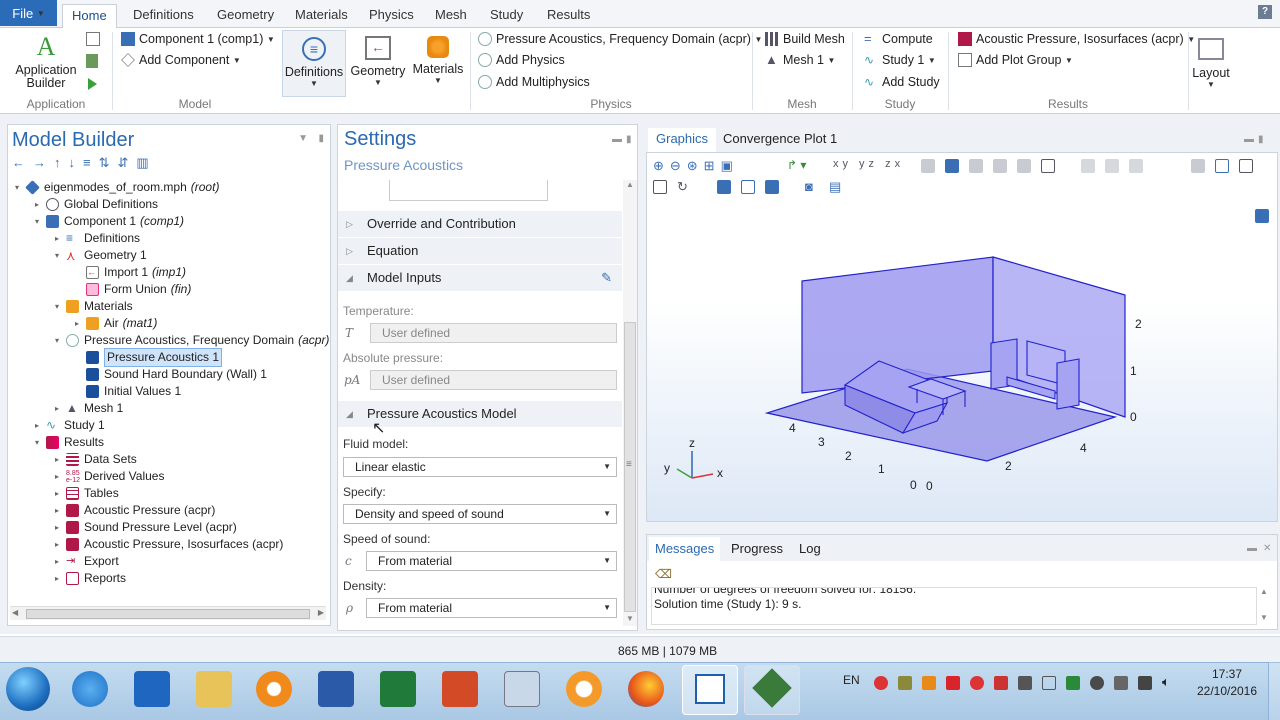 The height and width of the screenshot is (720, 1280). I want to click on specify-select: Density and speed of sound ▼, so click(480, 514).